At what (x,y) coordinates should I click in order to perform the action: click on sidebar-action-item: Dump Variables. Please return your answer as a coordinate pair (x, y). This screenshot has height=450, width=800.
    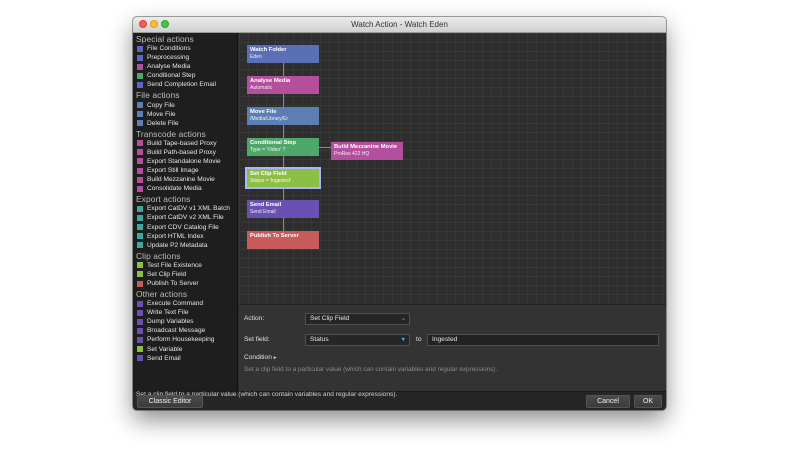
    Looking at the image, I should click on (185, 321).